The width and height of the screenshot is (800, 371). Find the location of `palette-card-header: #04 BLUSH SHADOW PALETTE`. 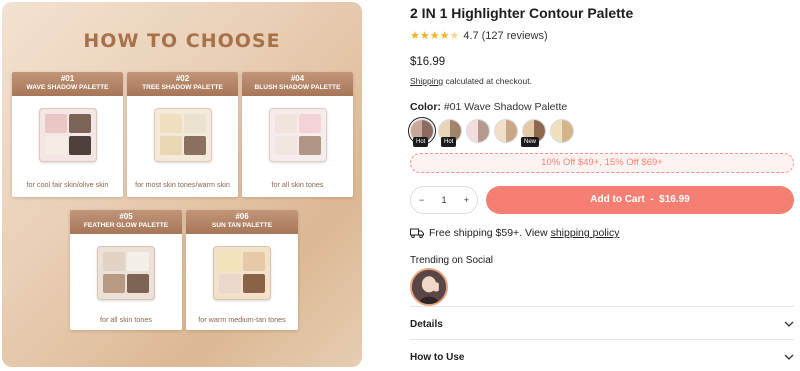

palette-card-header: #04 BLUSH SHADOW PALETTE is located at coordinates (297, 84).